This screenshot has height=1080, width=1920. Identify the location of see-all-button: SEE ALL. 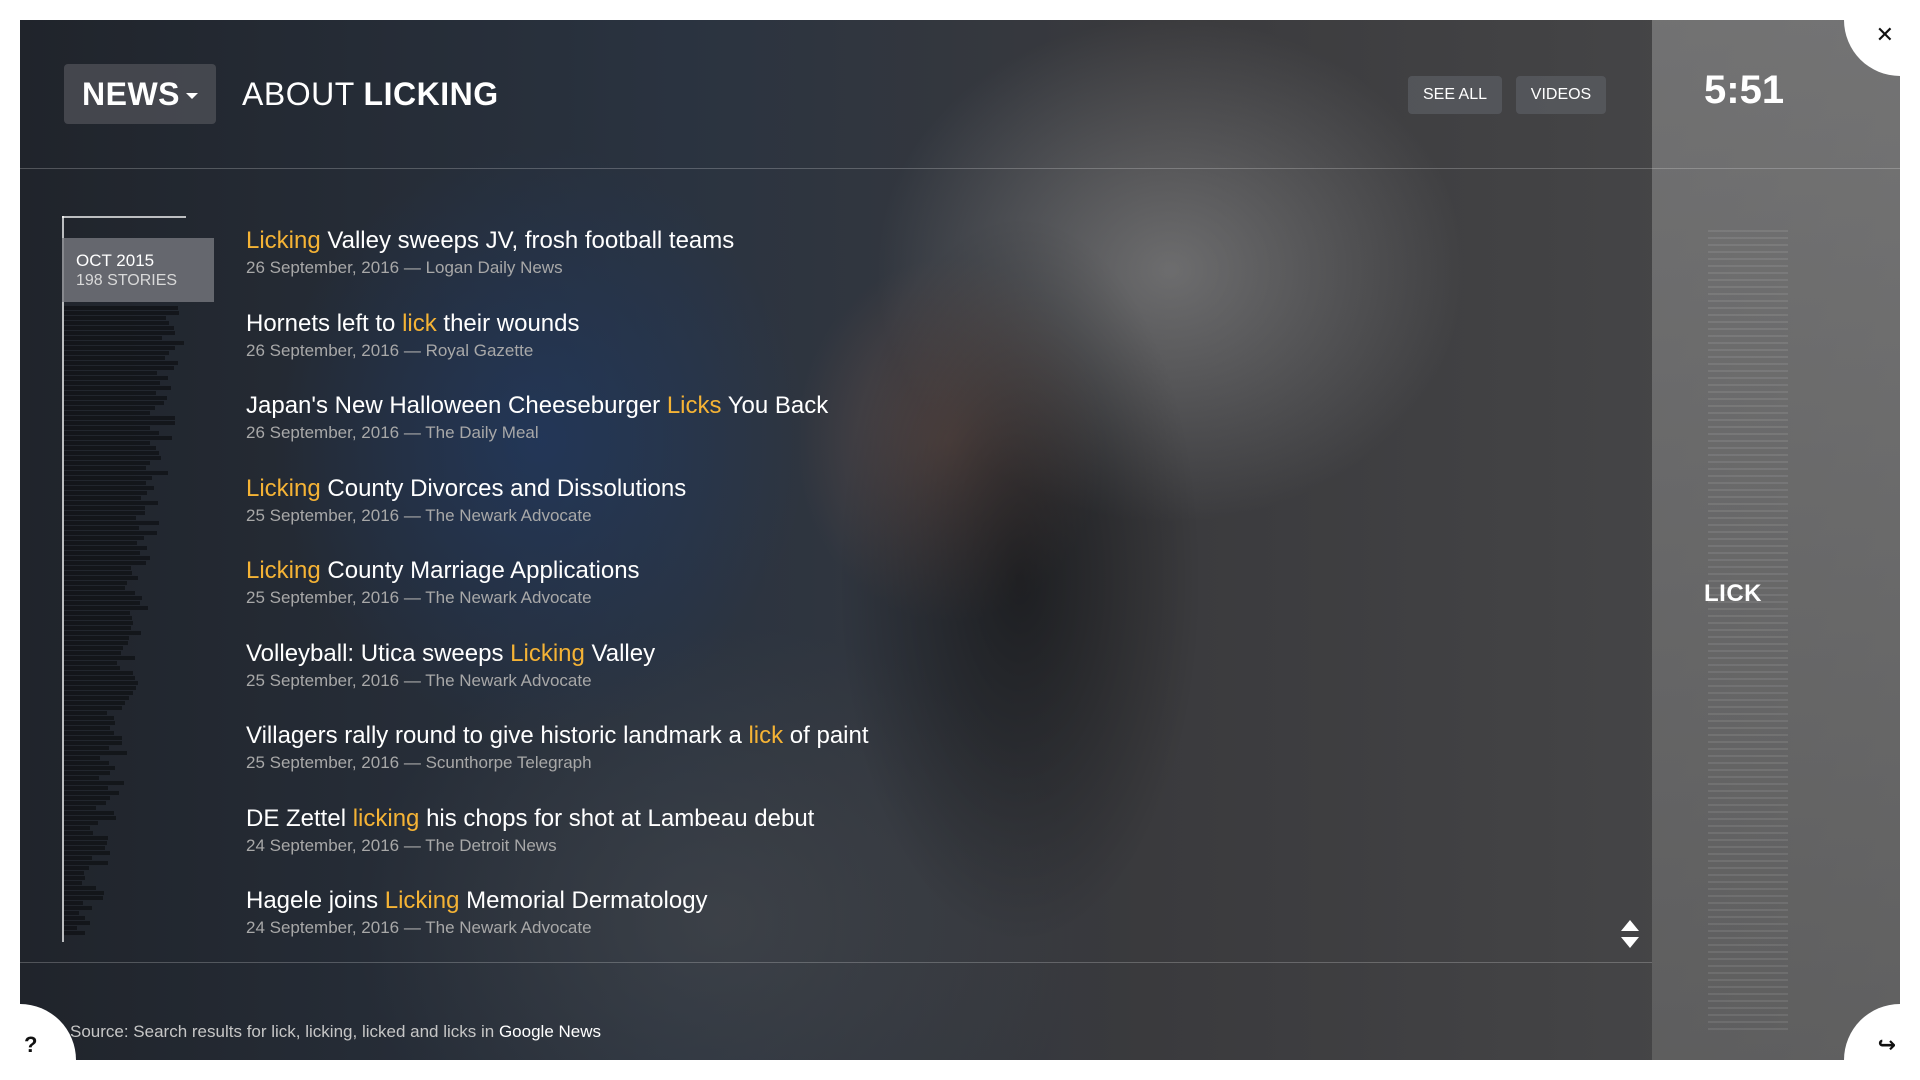
(1455, 95).